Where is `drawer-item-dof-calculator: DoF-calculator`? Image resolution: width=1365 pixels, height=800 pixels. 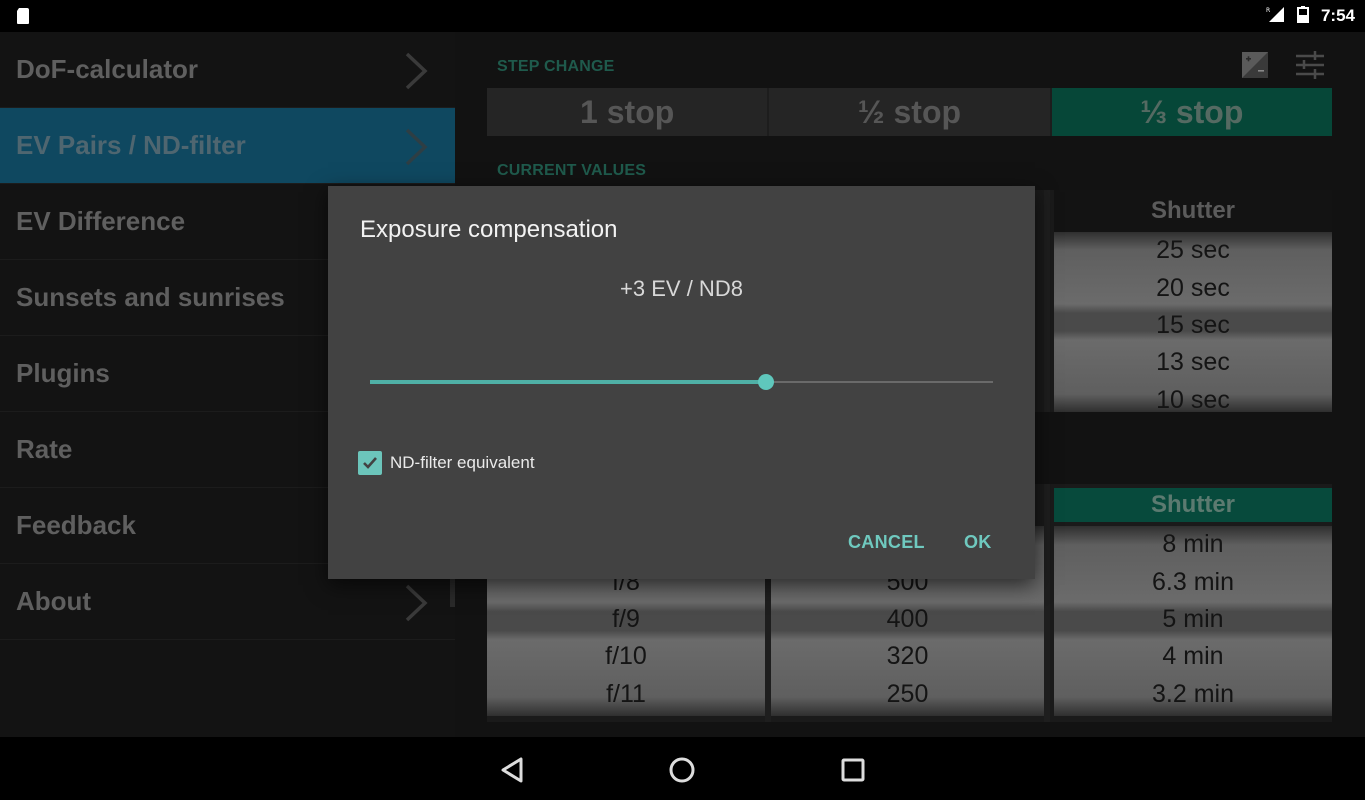
drawer-item-dof-calculator: DoF-calculator is located at coordinates (227, 70).